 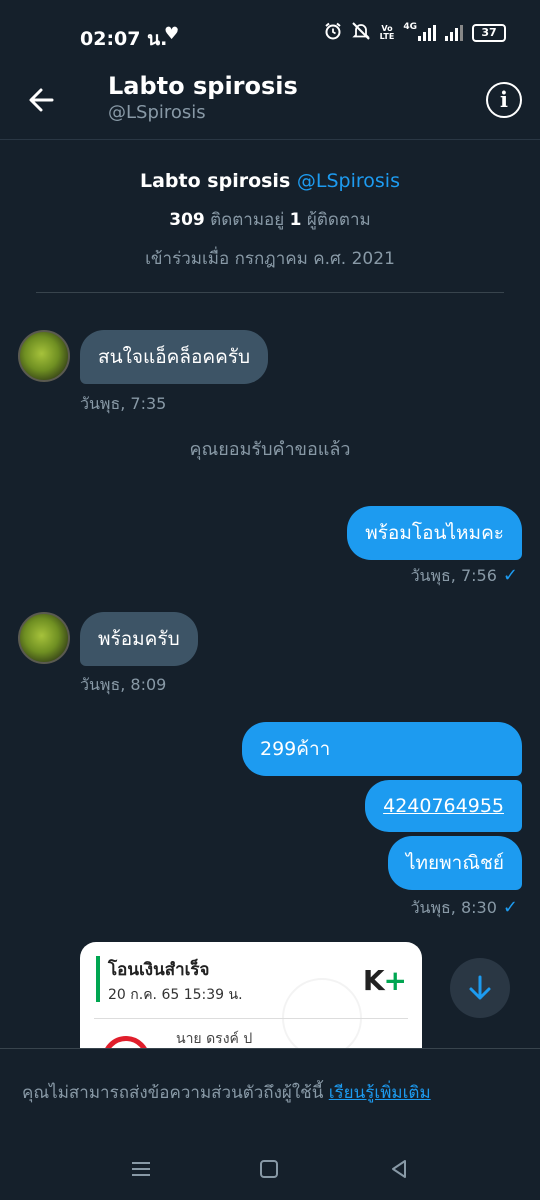 I want to click on following-count: 309, so click(x=187, y=220).